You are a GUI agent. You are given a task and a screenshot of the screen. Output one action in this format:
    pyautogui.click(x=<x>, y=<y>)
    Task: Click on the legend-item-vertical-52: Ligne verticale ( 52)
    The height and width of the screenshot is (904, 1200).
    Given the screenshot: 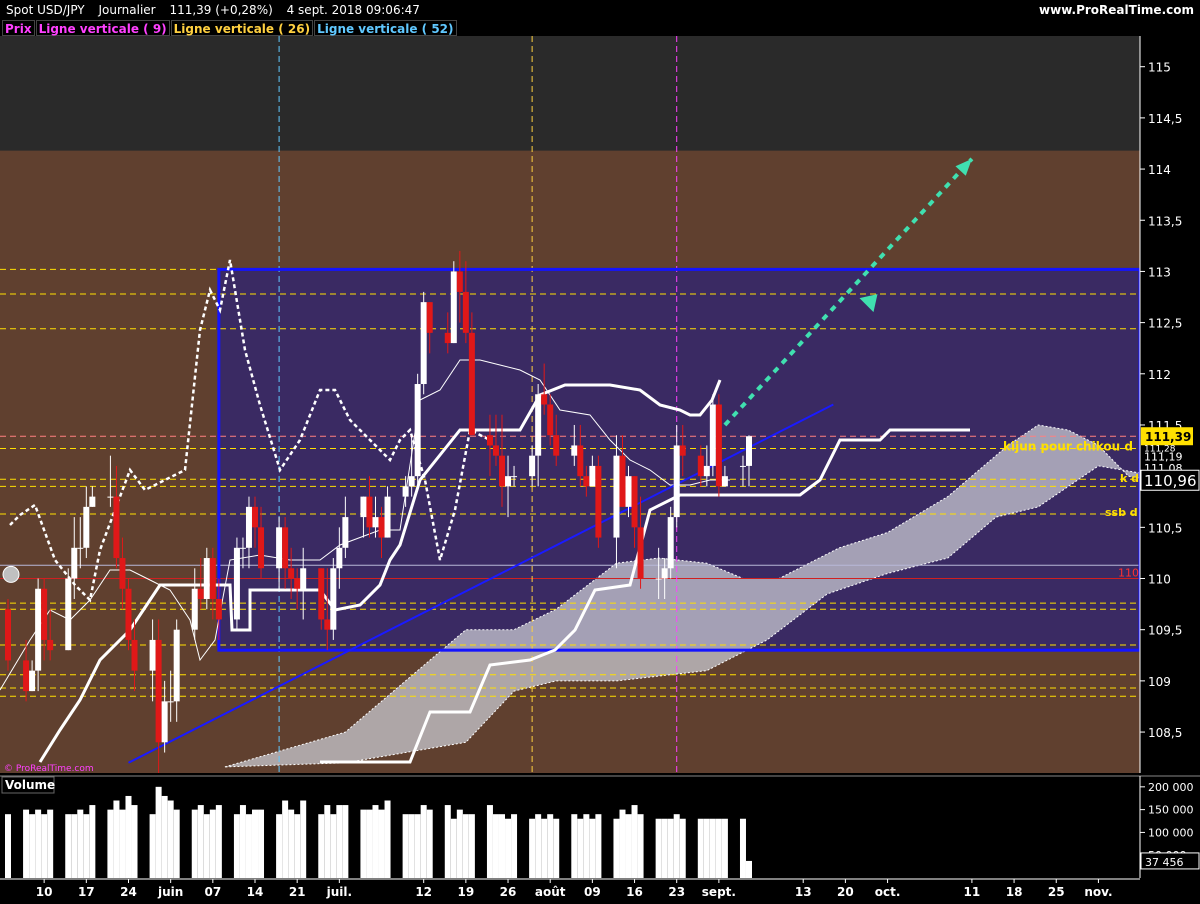 What is the action you would take?
    pyautogui.click(x=385, y=28)
    